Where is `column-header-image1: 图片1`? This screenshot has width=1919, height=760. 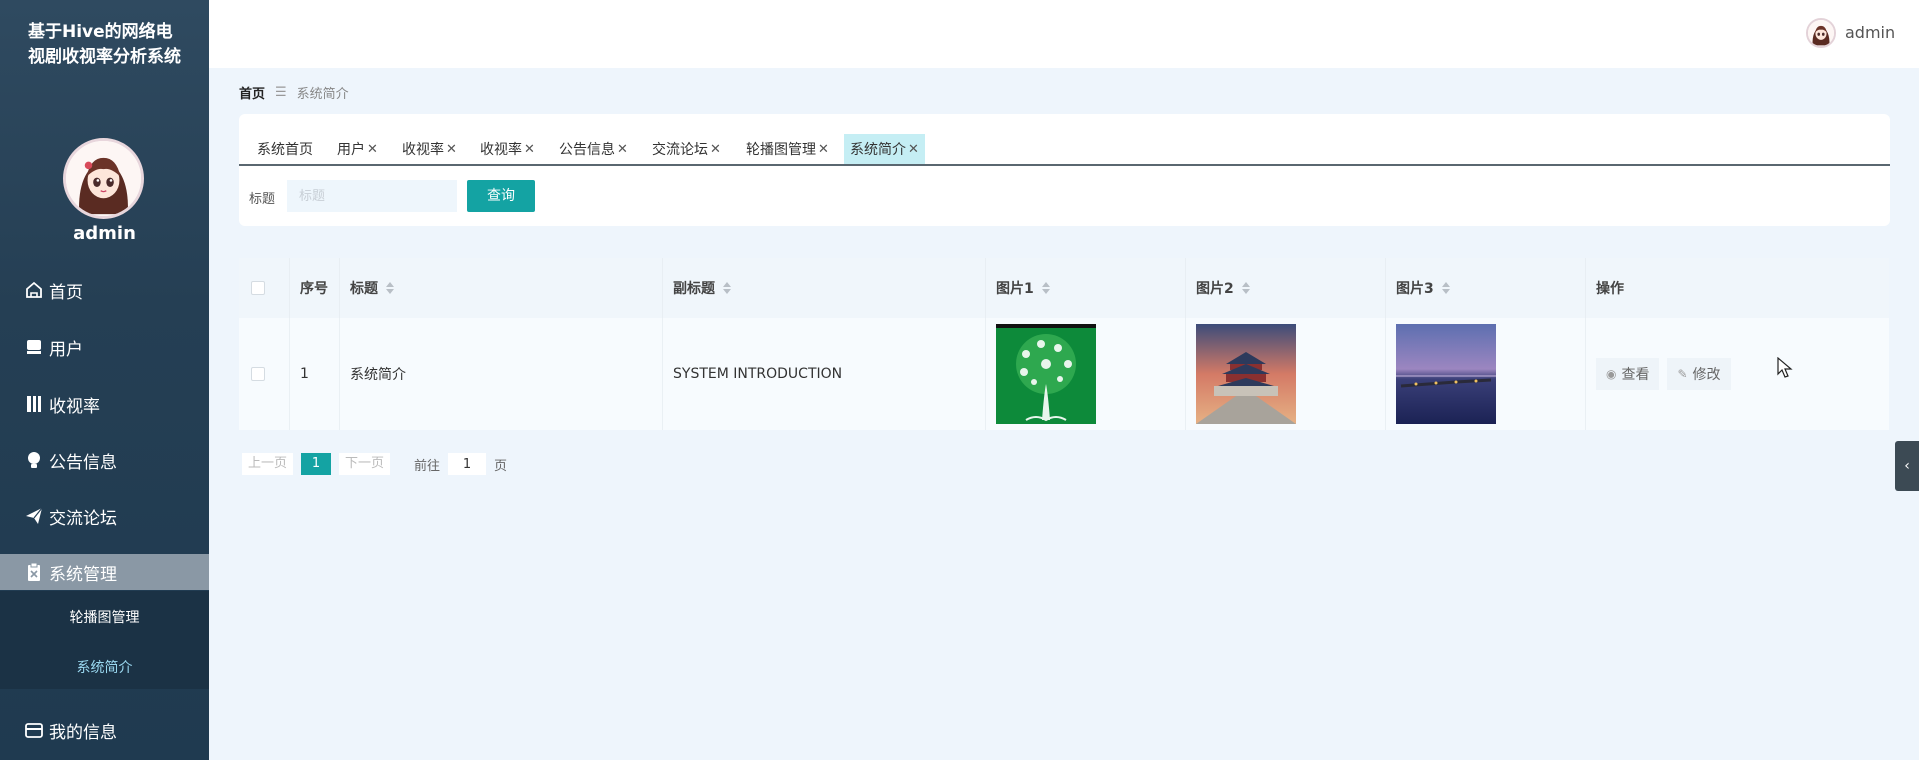 column-header-image1: 图片1 is located at coordinates (1085, 288).